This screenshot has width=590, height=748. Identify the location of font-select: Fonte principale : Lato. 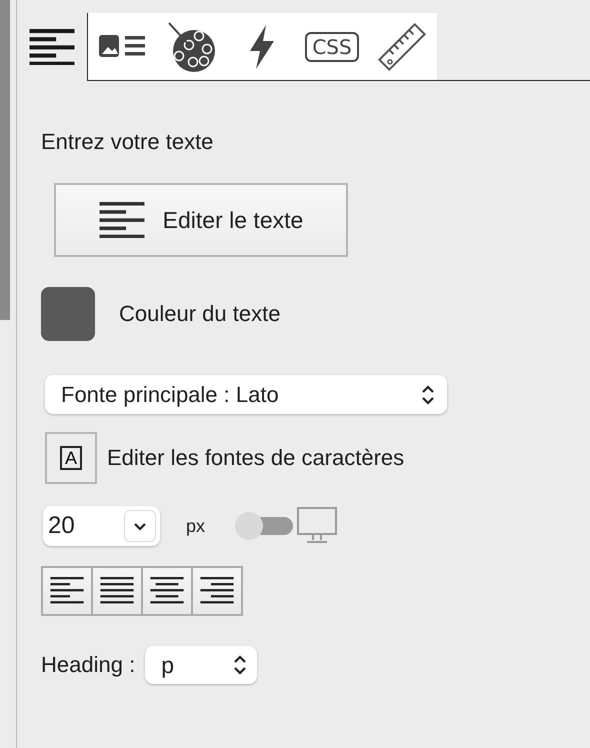
(246, 394).